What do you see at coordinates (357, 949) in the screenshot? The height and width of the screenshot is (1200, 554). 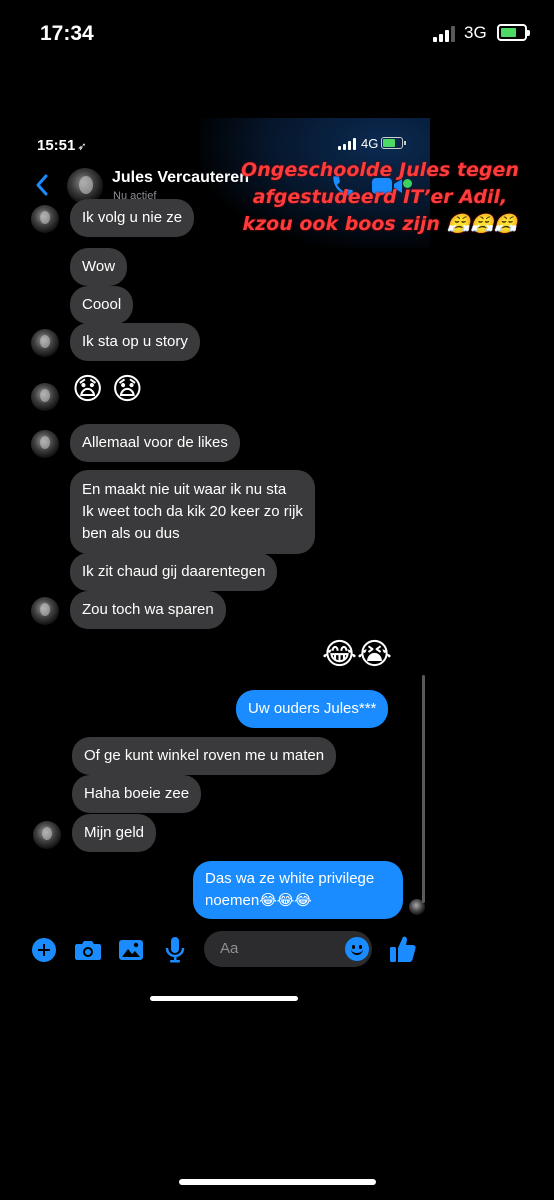 I see `emoji-icon` at bounding box center [357, 949].